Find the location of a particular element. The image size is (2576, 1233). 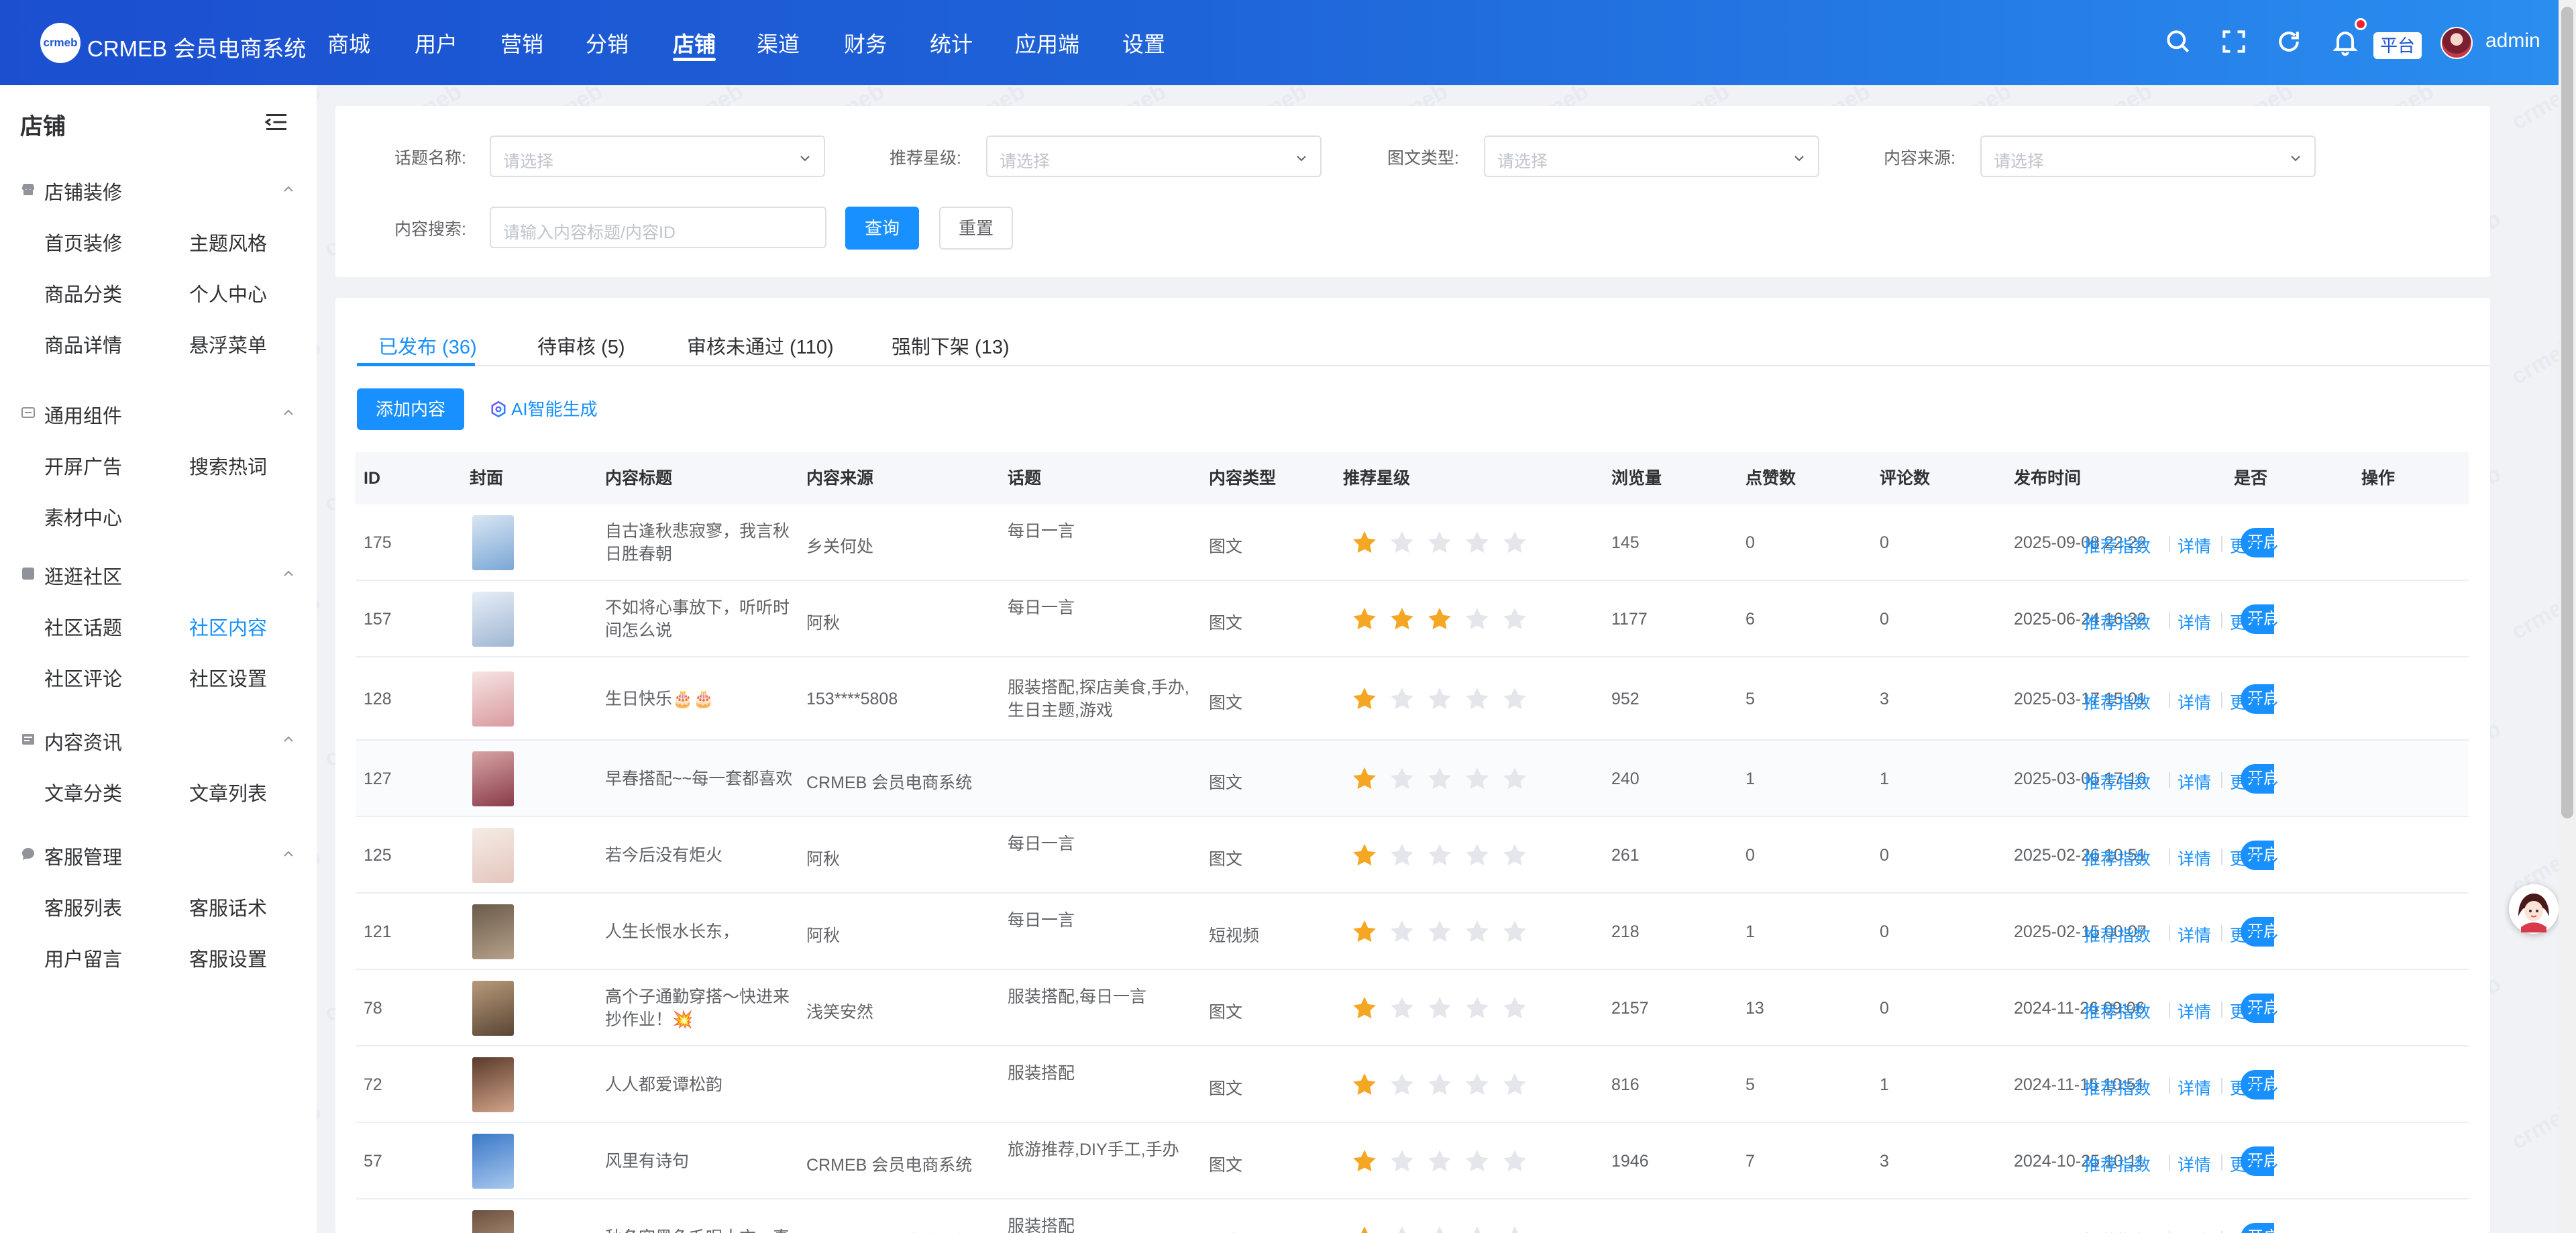

source-select: 请选择 is located at coordinates (2148, 156).